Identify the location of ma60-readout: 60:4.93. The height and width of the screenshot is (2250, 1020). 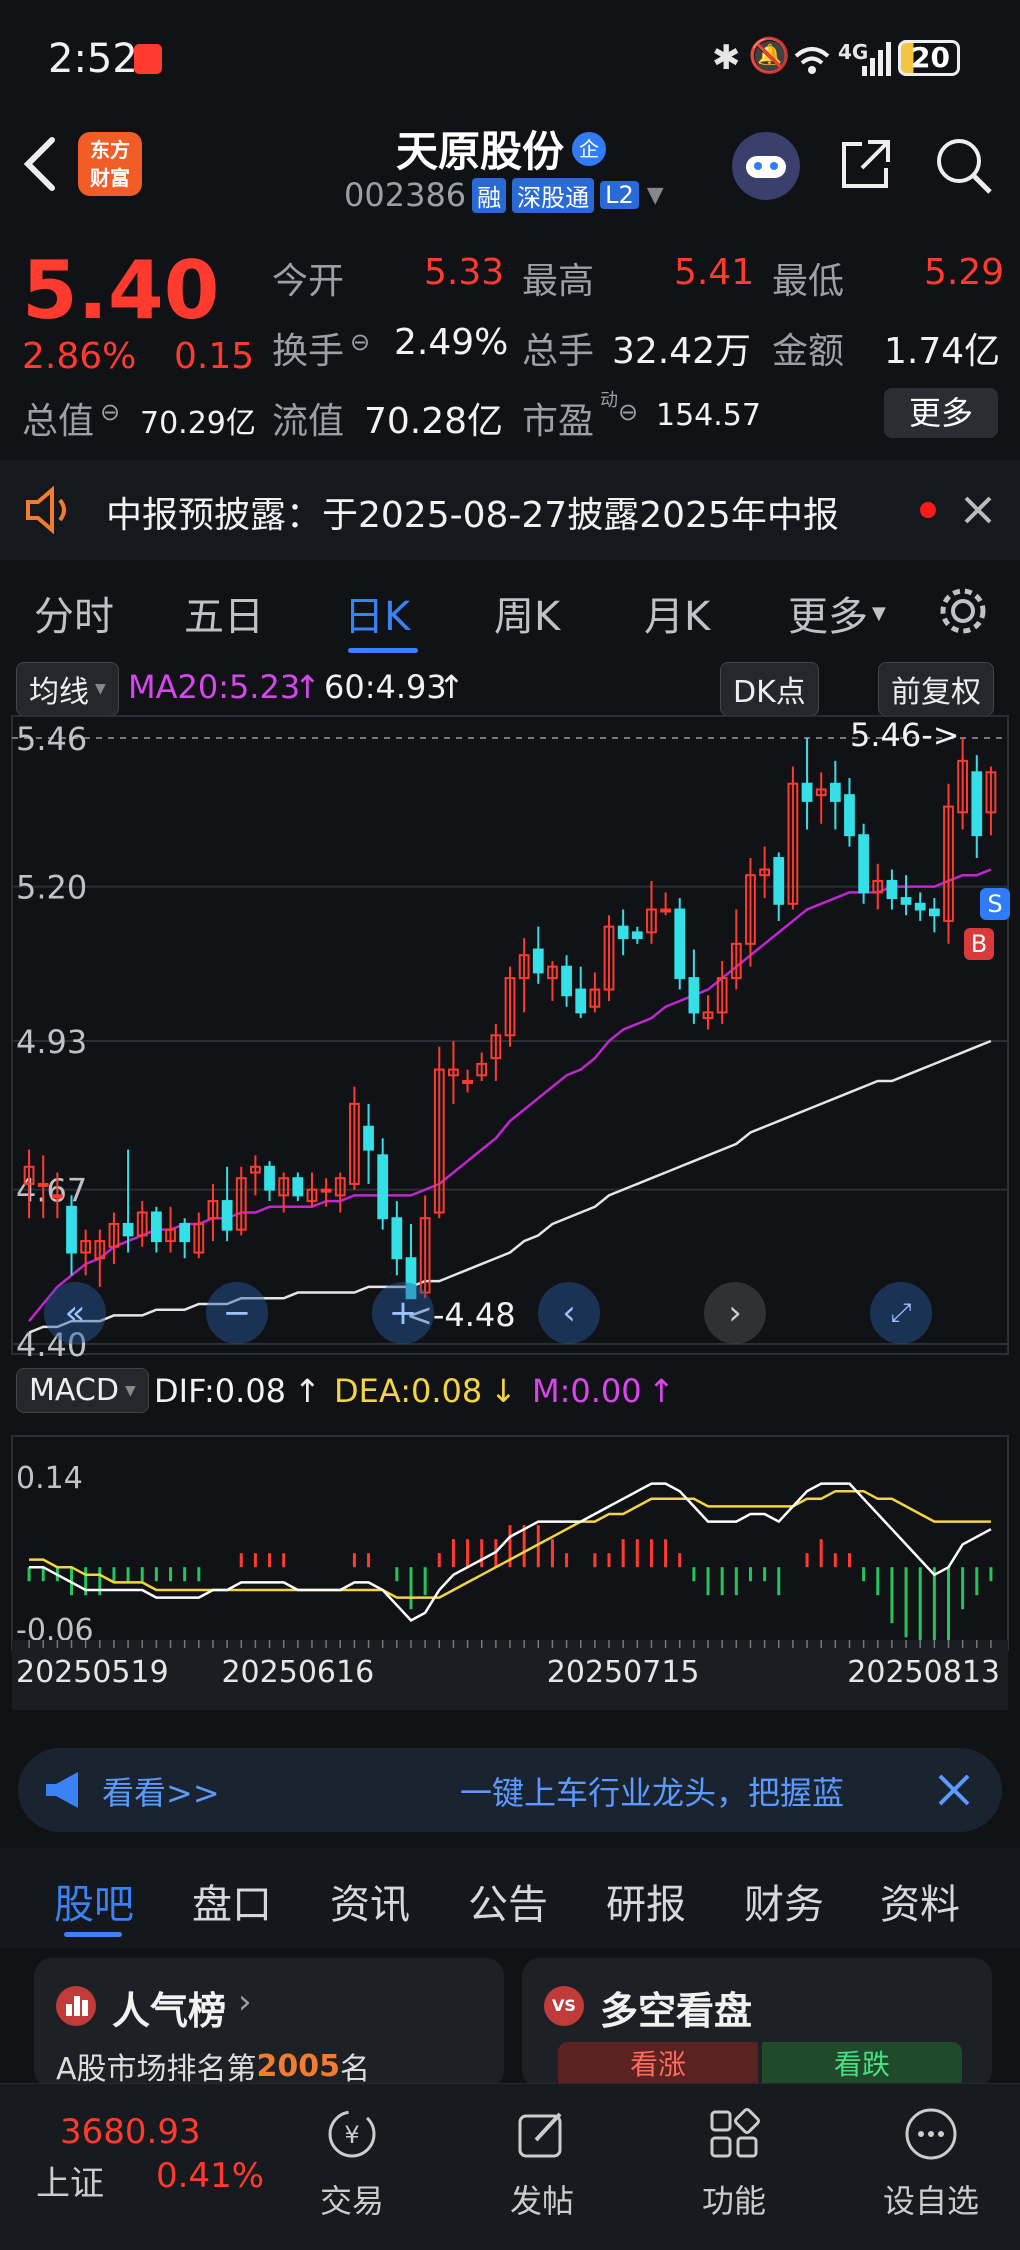
(385, 687).